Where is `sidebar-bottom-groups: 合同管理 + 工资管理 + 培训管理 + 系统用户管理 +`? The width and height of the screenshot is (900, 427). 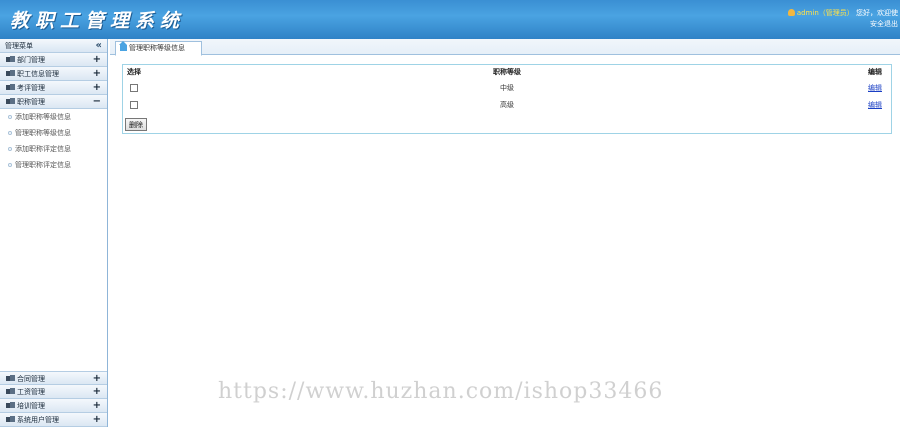 sidebar-bottom-groups: 合同管理 + 工资管理 + 培训管理 + 系统用户管理 + is located at coordinates (53, 399).